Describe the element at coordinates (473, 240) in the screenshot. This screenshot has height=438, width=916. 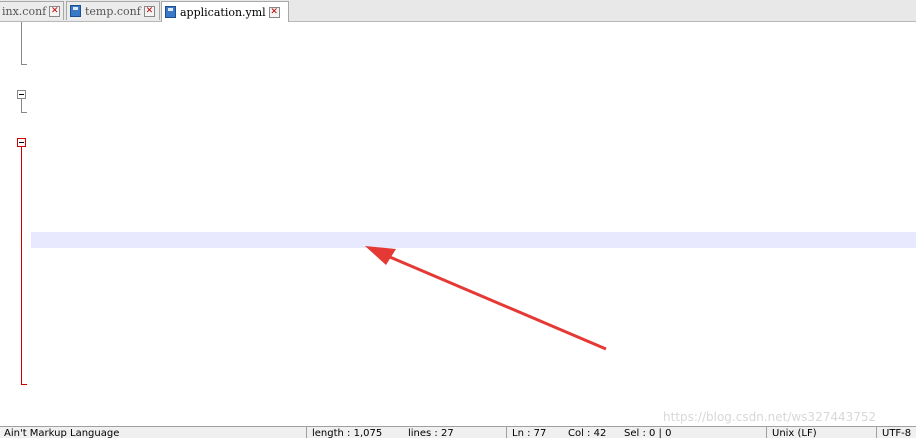
I see `current-line-highlight` at that location.